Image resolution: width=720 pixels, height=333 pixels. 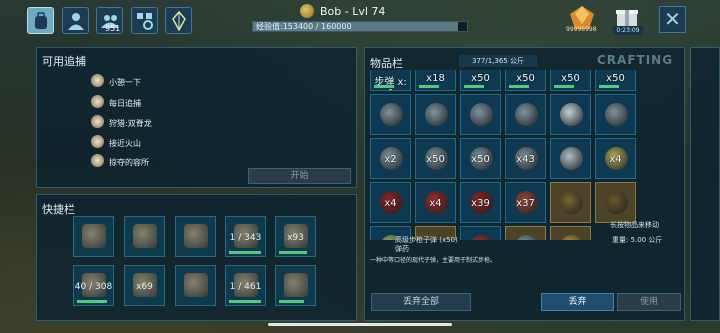 I want to click on side-panel, so click(x=705, y=184).